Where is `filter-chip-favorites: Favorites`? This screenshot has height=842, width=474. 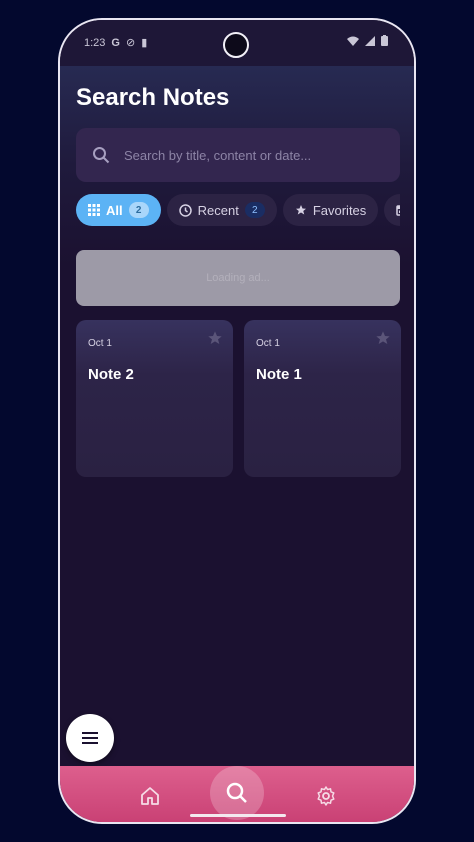
filter-chip-favorites: Favorites is located at coordinates (330, 210).